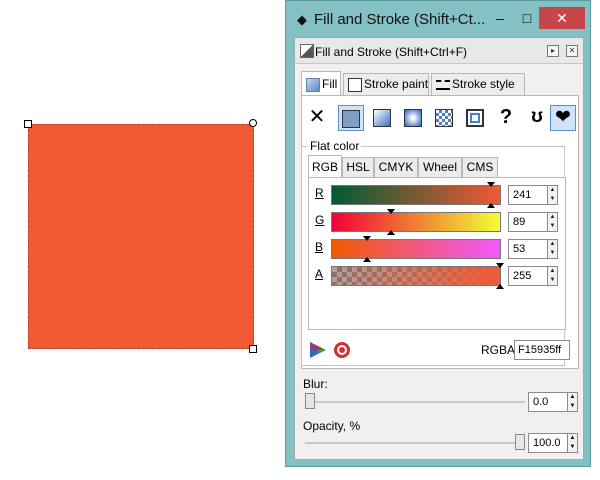 Image resolution: width=600 pixels, height=480 pixels. I want to click on slider-r, so click(416, 195).